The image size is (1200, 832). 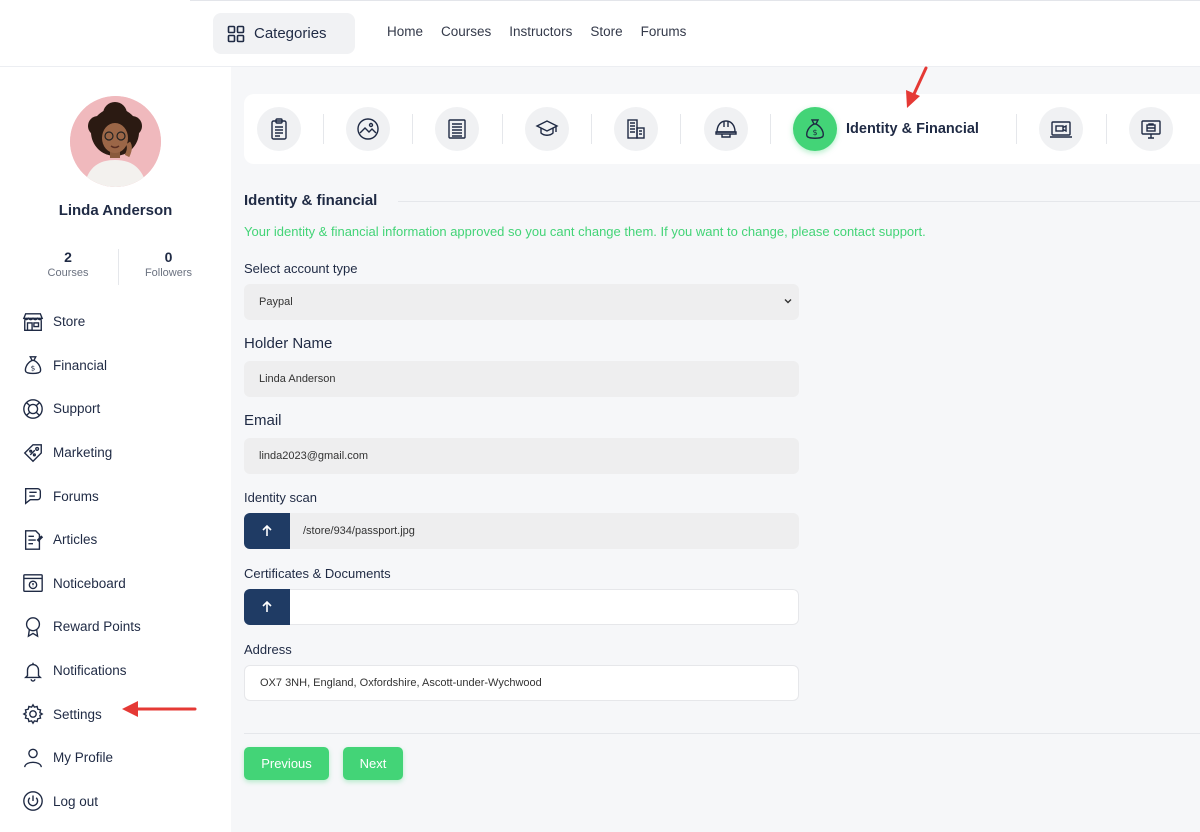 I want to click on step-experiences, so click(x=636, y=129).